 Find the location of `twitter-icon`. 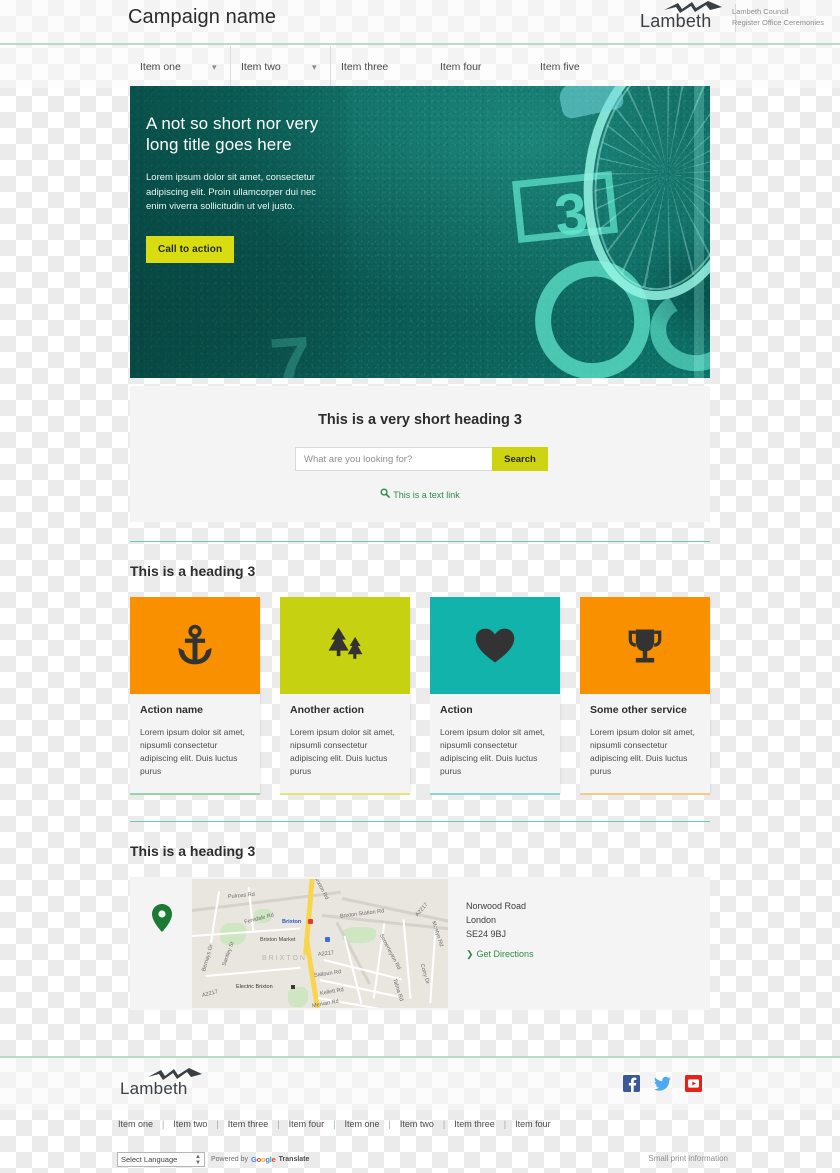

twitter-icon is located at coordinates (662, 1083).